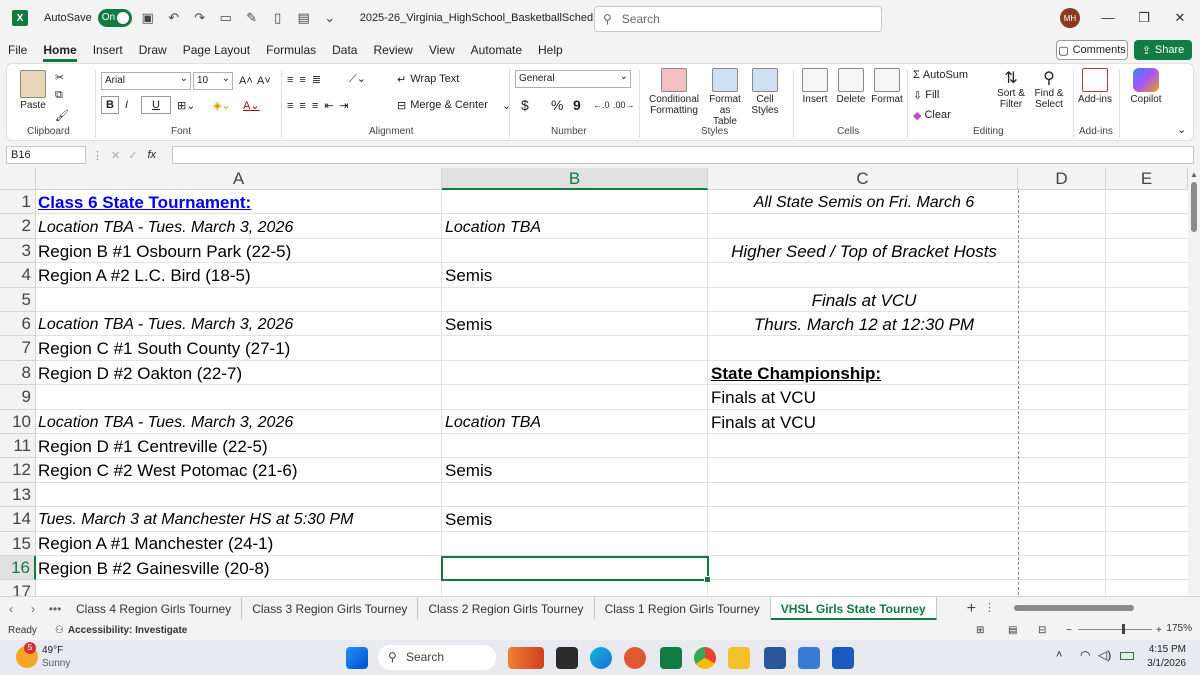 The height and width of the screenshot is (675, 1200). Describe the element at coordinates (55, 609) in the screenshot. I see `more-sheets-button: •••` at that location.